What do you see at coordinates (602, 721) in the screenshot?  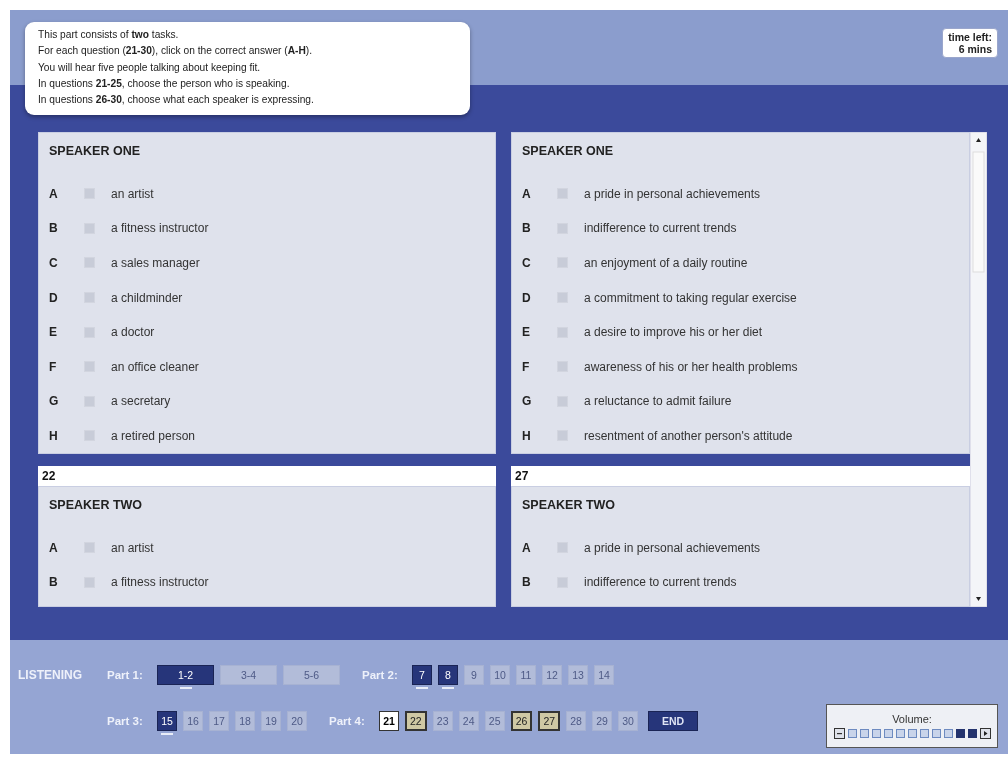 I see `question-button: 29` at bounding box center [602, 721].